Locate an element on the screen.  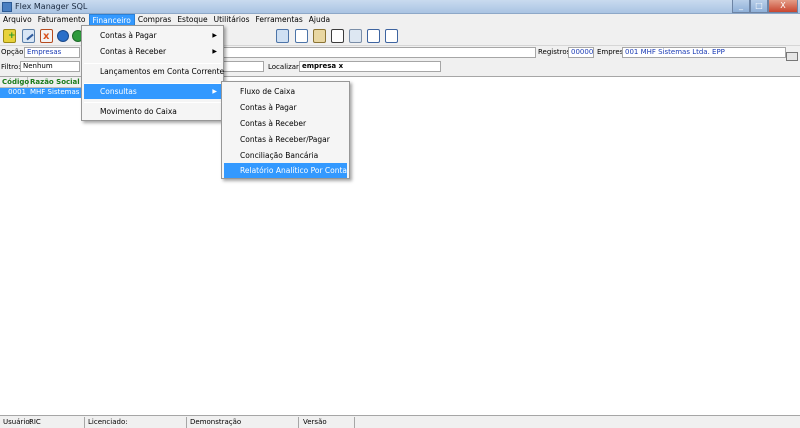
menu-item-movimento-do-caixa: Movimento do Caixa is located at coordinates (152, 111).